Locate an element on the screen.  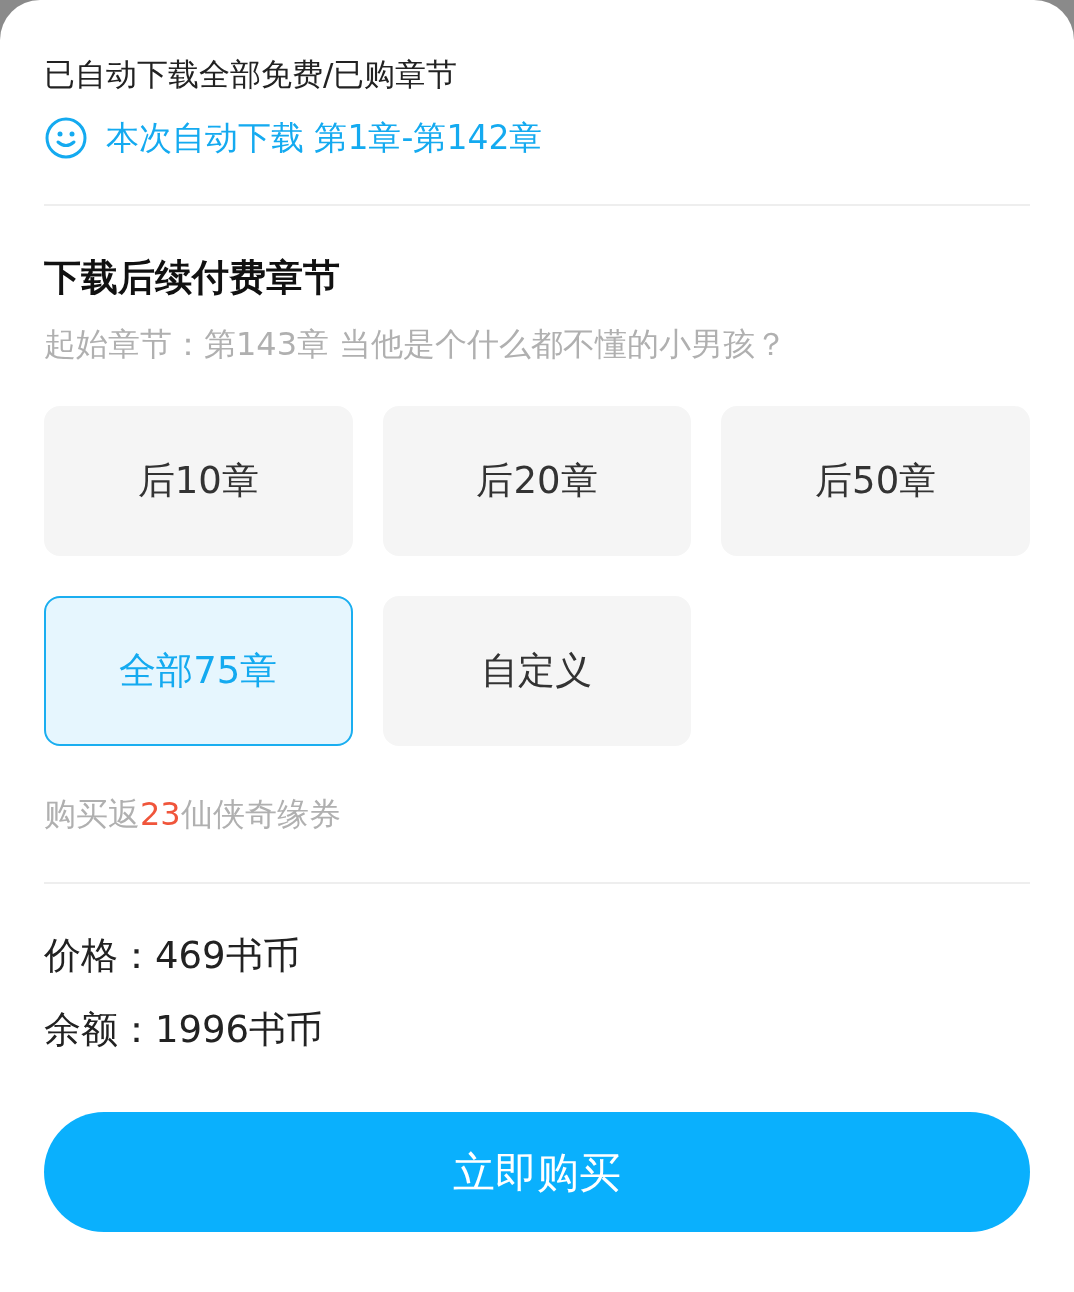
chapter-option: 后20章 is located at coordinates (537, 481).